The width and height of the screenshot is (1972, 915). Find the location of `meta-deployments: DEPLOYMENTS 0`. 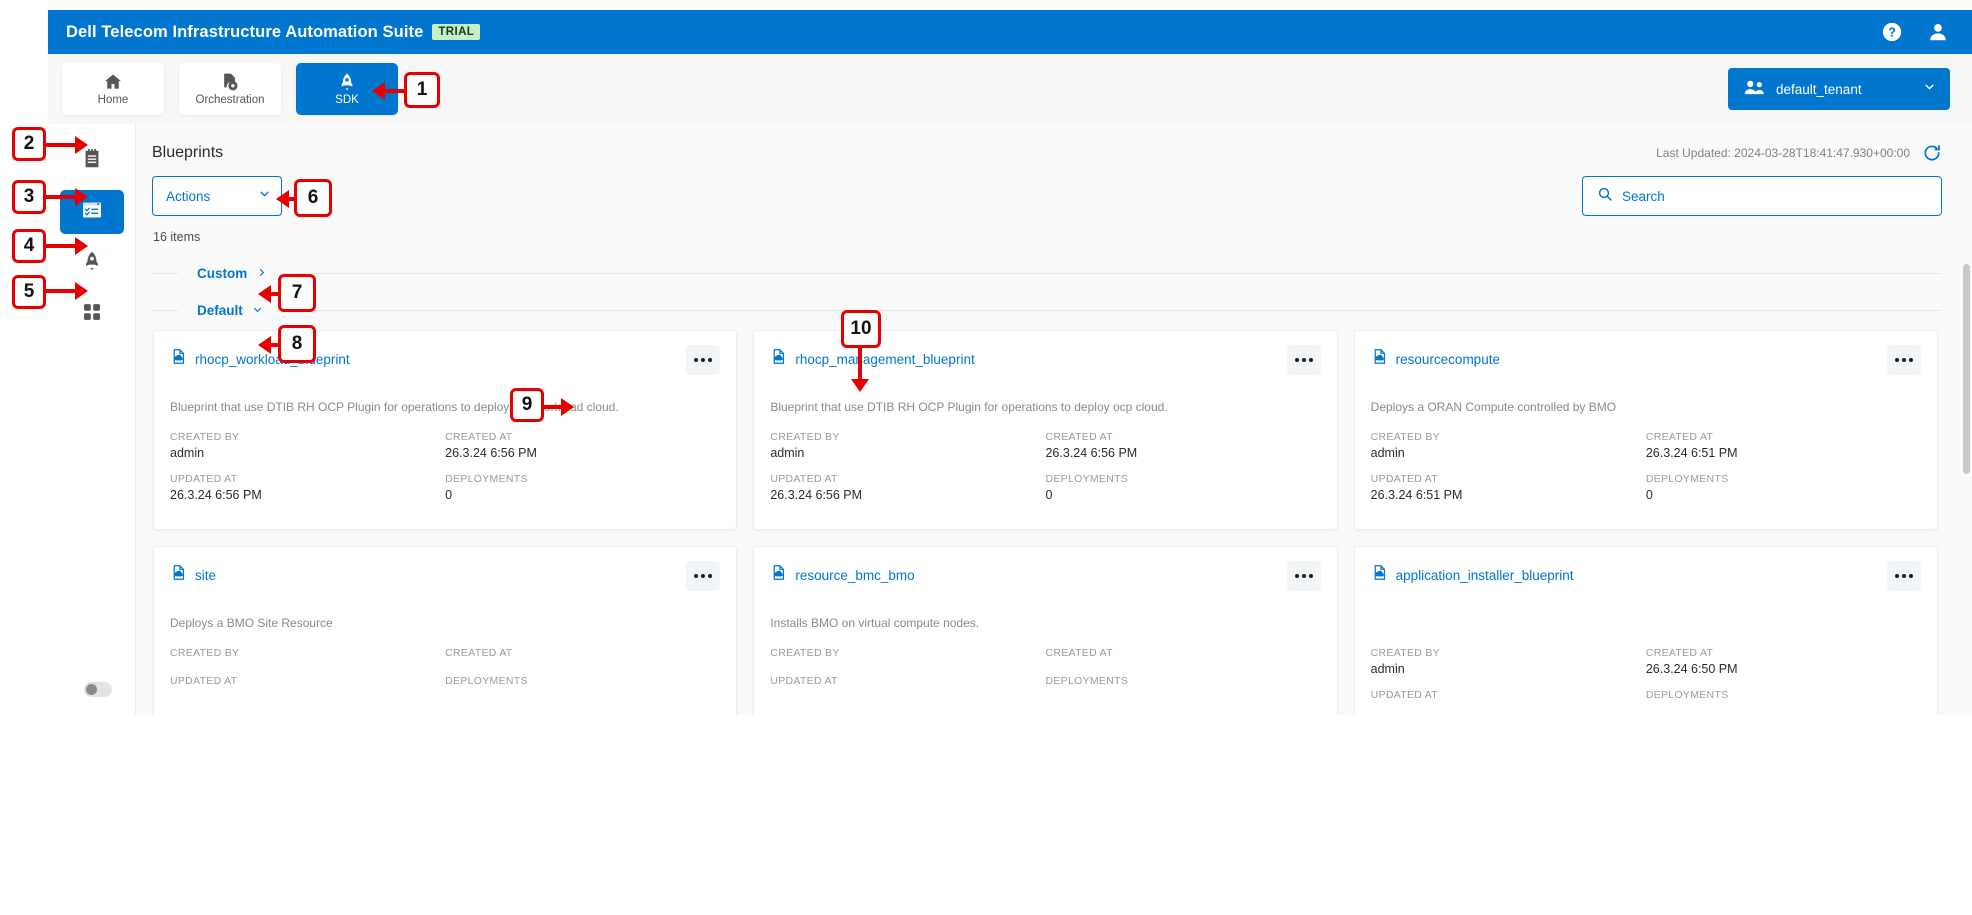

meta-deployments: DEPLOYMENTS 0 is located at coordinates (1783, 487).